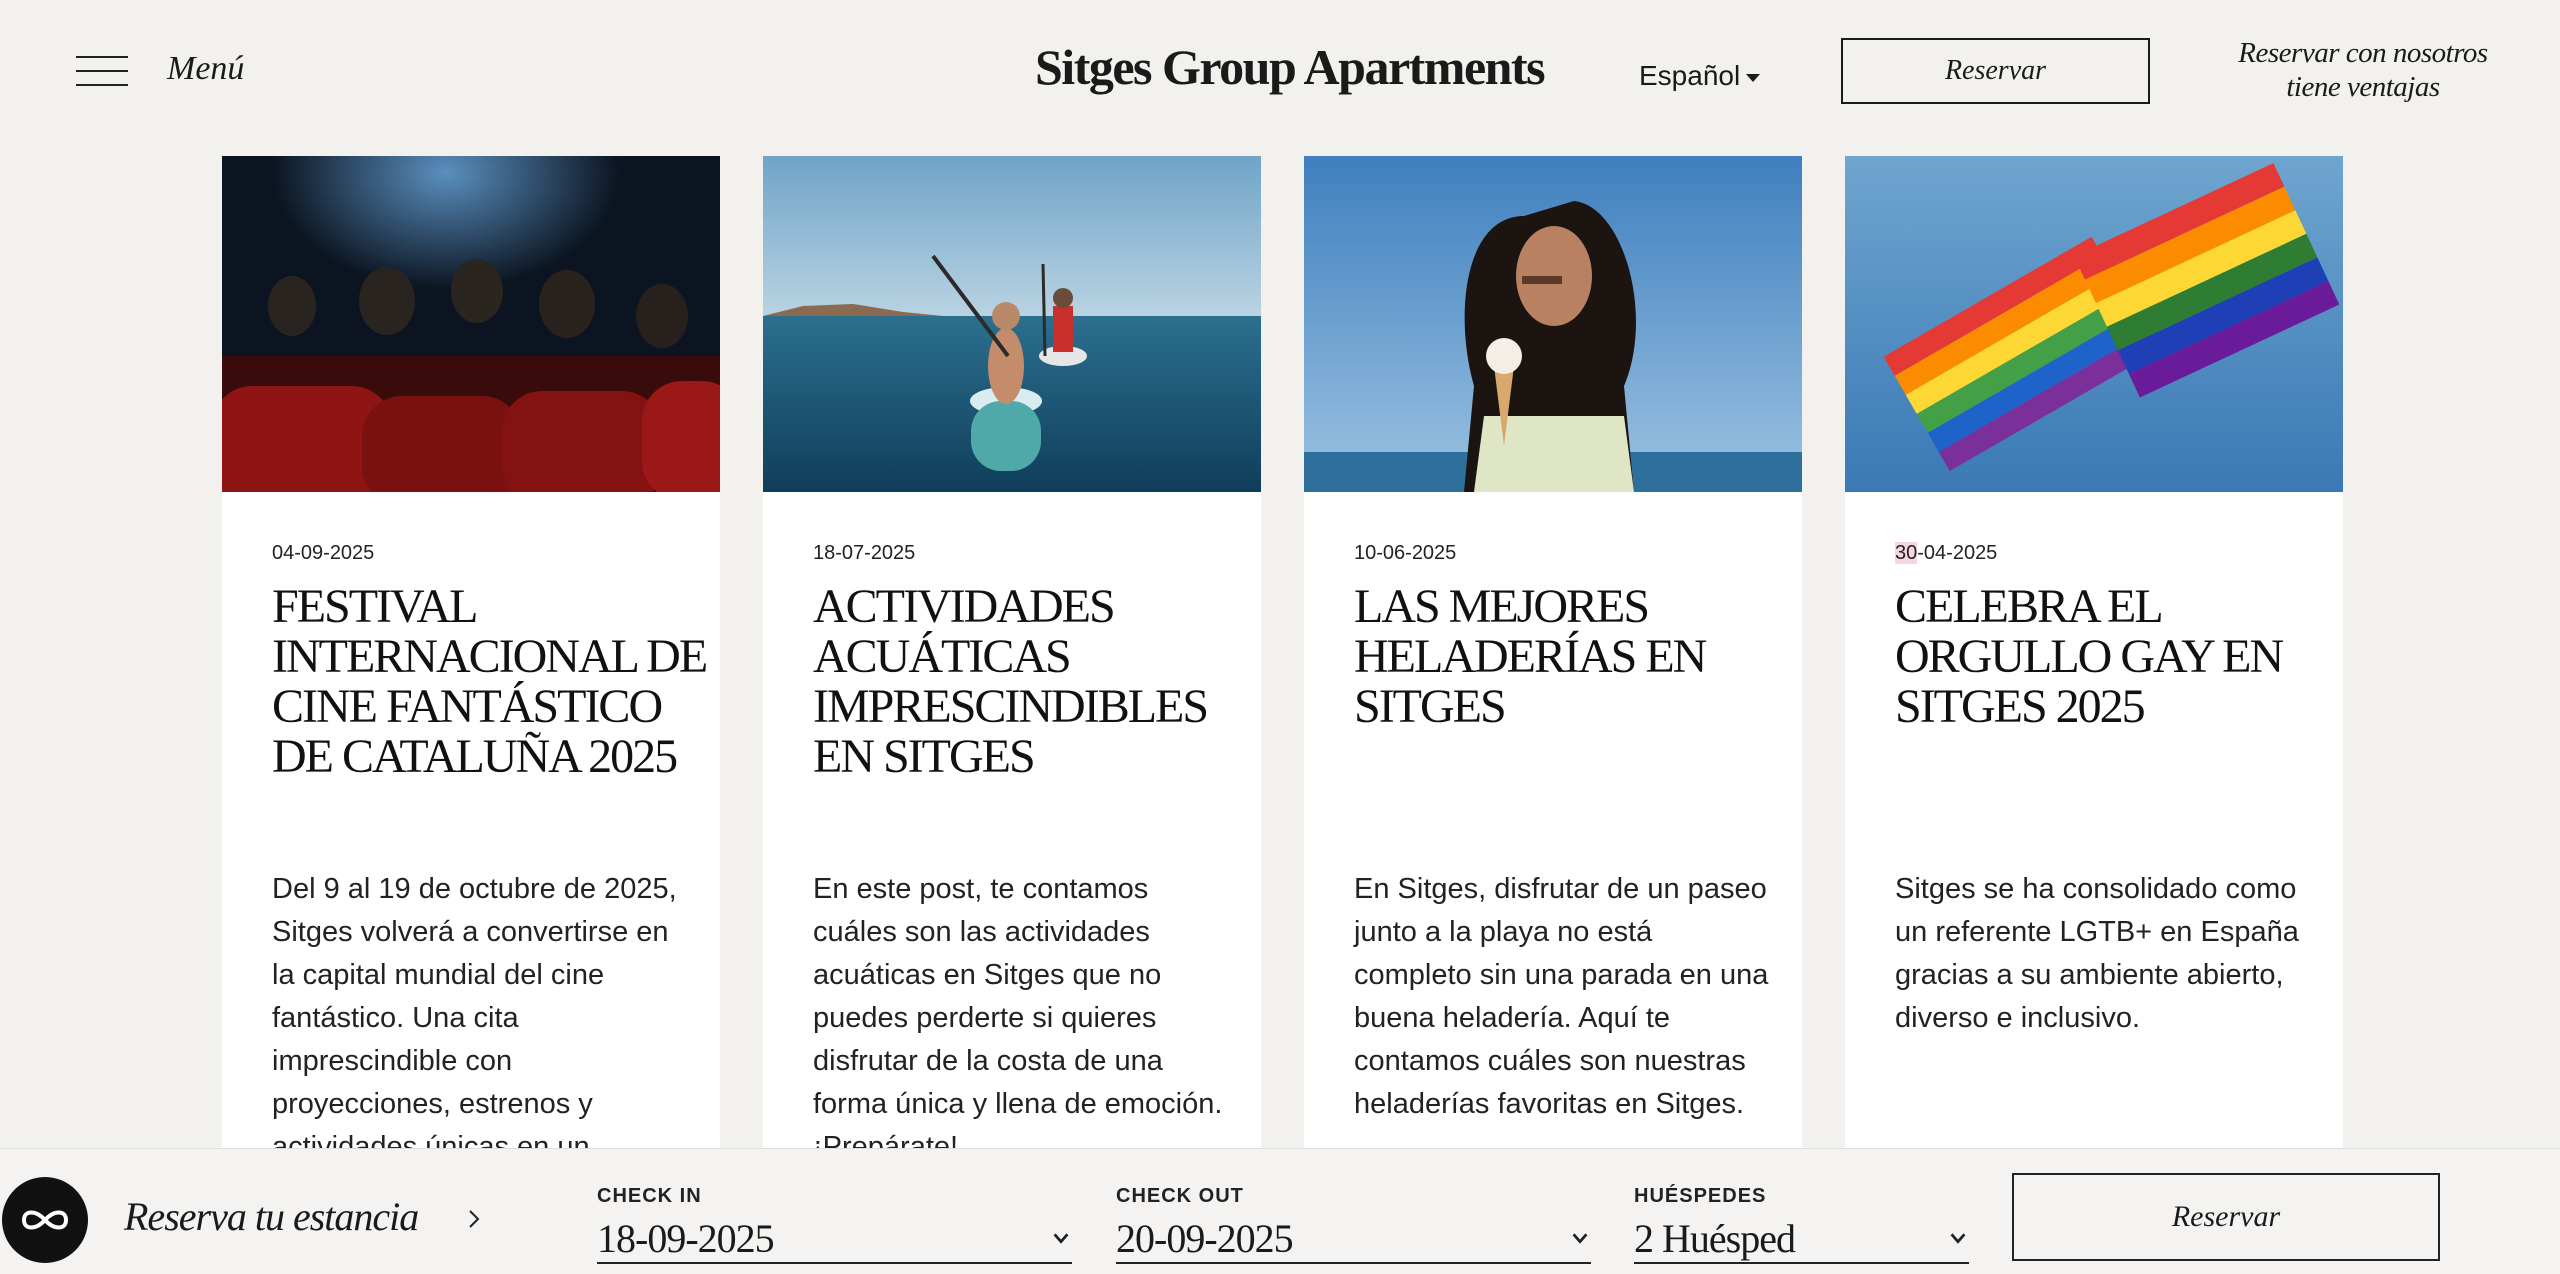 This screenshot has width=2560, height=1274. What do you see at coordinates (1012, 324) in the screenshot?
I see `paddle-surf-photo` at bounding box center [1012, 324].